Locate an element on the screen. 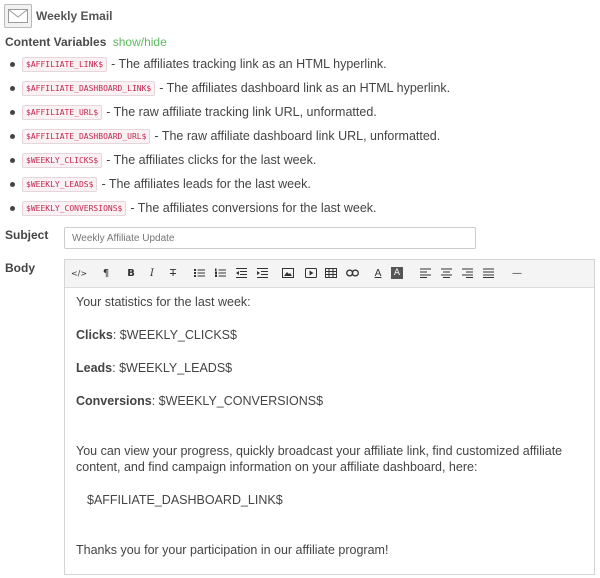 This screenshot has width=600, height=578. clicks-value: : $WEEKLY_CLICKS$ is located at coordinates (174, 335).